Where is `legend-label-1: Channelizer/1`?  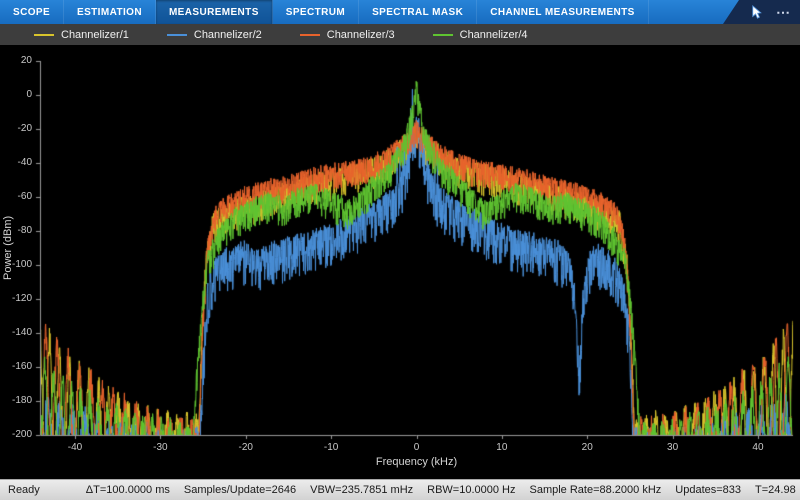 legend-label-1: Channelizer/1 is located at coordinates (95, 34).